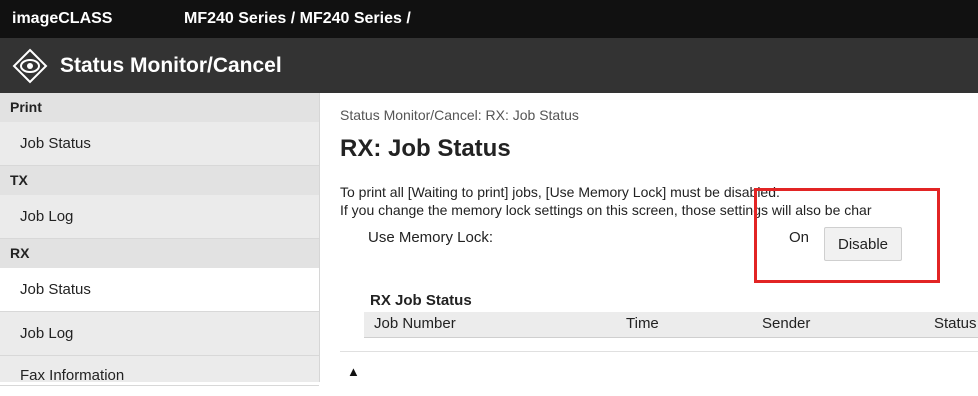 Image resolution: width=978 pixels, height=396 pixels. I want to click on eye-diamond-icon, so click(30, 65).